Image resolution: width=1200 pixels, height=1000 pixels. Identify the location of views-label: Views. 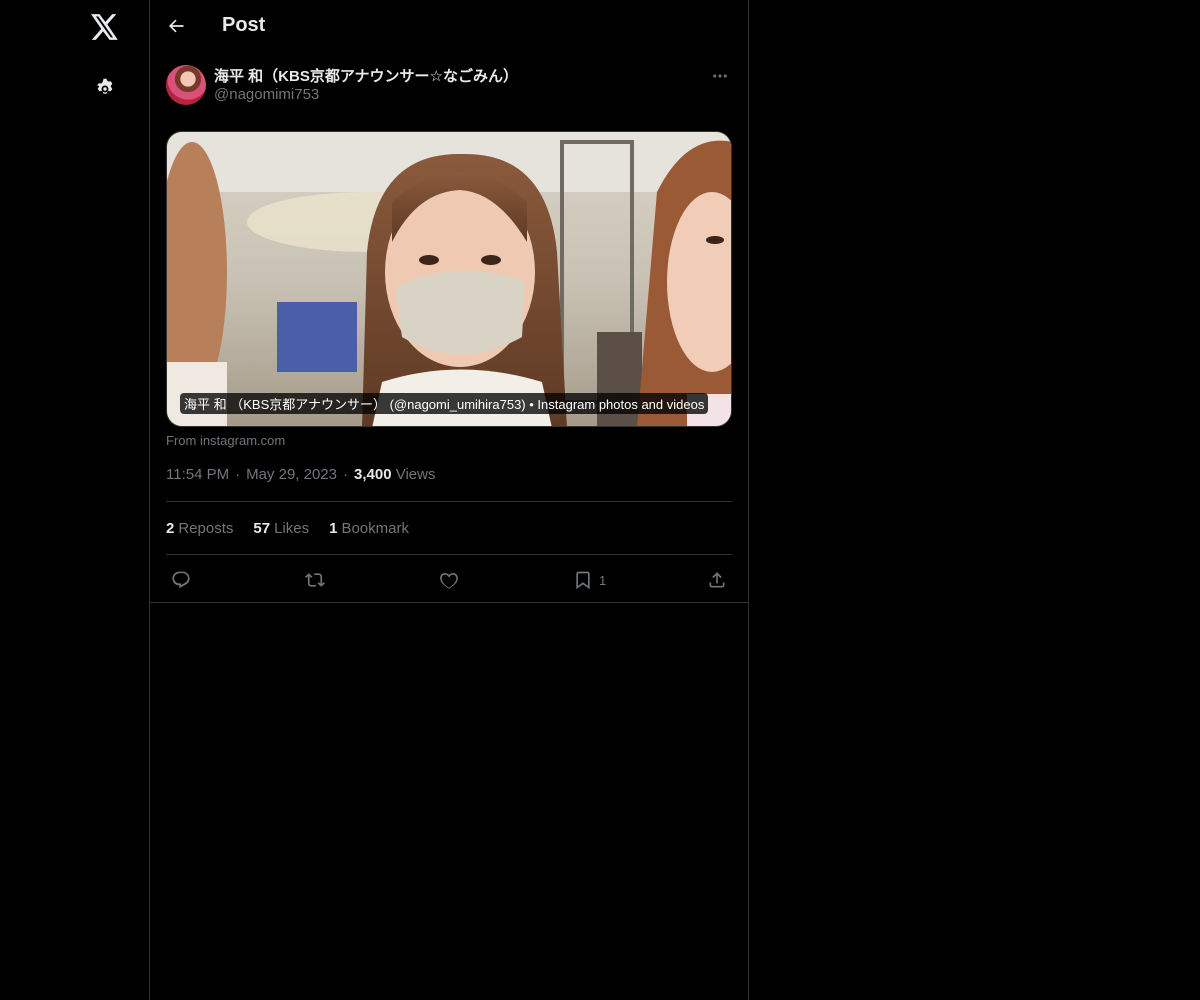
(415, 474).